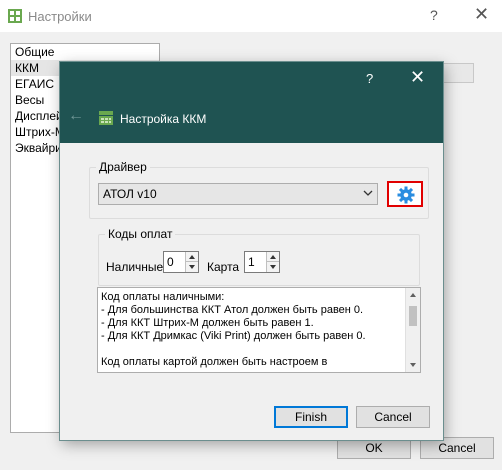 The image size is (502, 470). Describe the element at coordinates (60, 16) in the screenshot. I see `settings-title: Настройки` at that location.